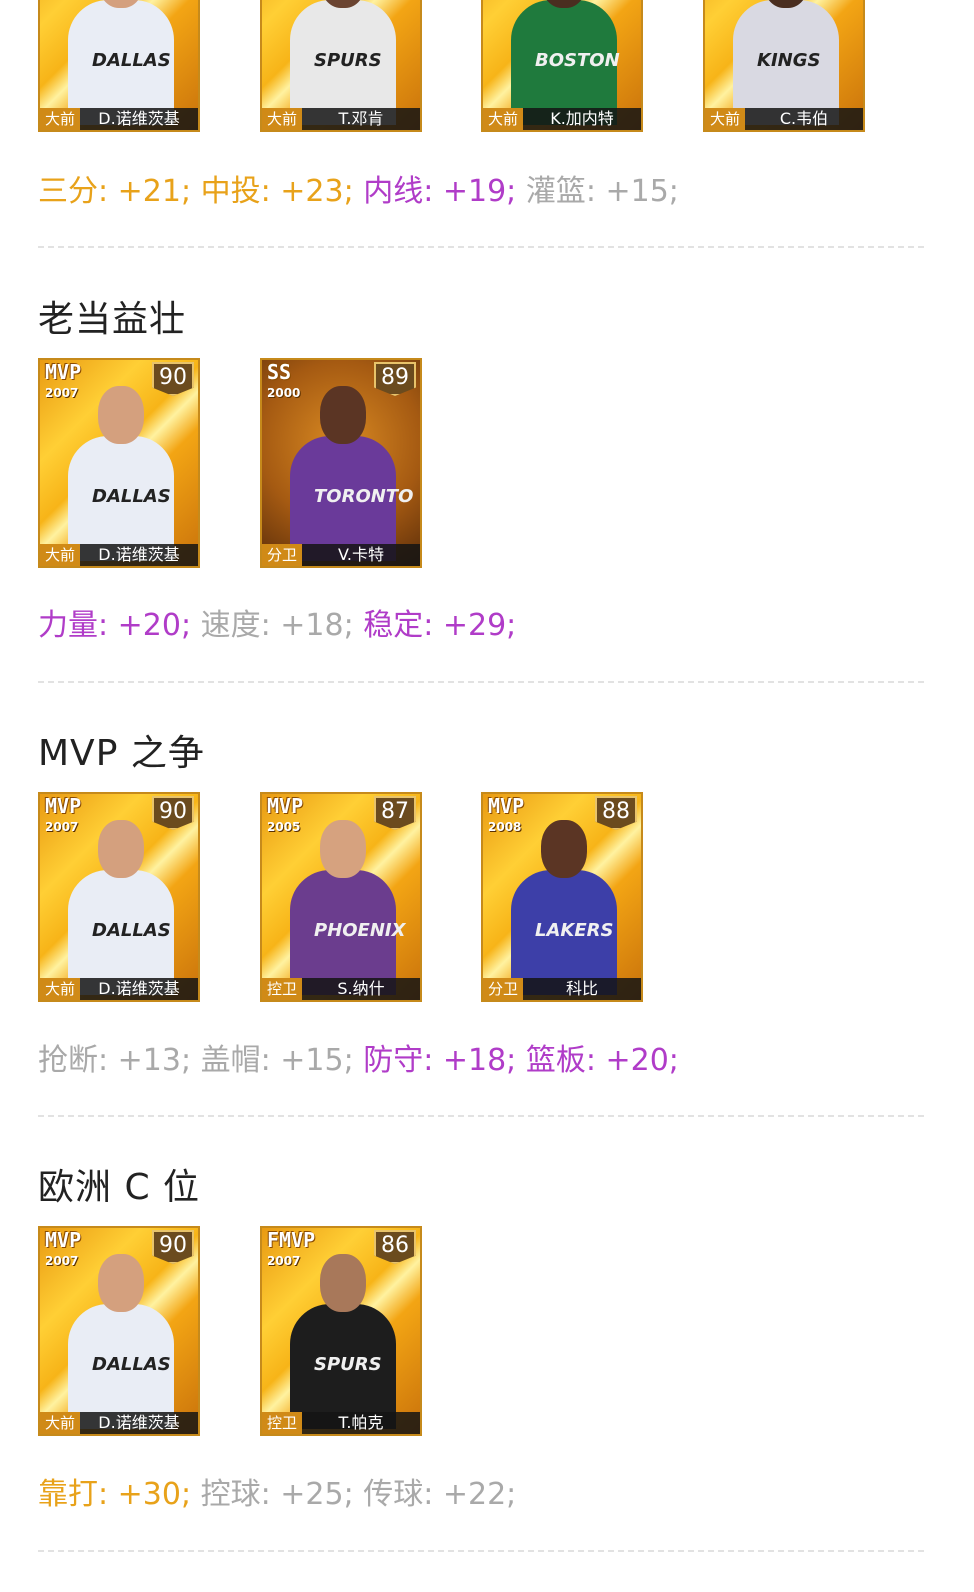  I want to click on player-card: SPURS 大前 T.邓肯, so click(341, 66).